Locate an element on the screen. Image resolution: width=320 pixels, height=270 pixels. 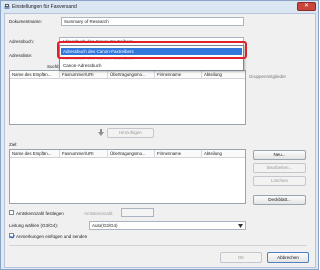
document-name-label: Dokumentname: is located at coordinates (26, 21).